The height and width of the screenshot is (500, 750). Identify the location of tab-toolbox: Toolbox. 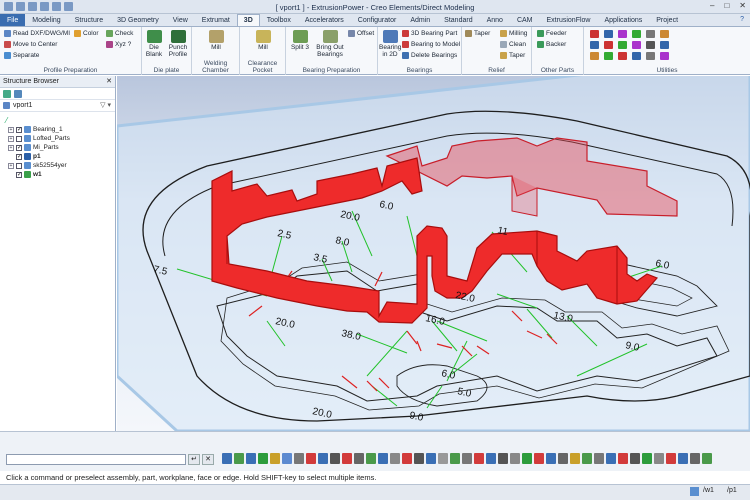
(279, 20).